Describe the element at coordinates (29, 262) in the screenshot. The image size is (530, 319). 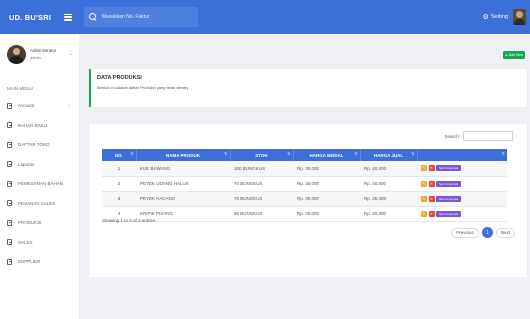
I see `sidebar-item-label: SUPPLIER` at that location.